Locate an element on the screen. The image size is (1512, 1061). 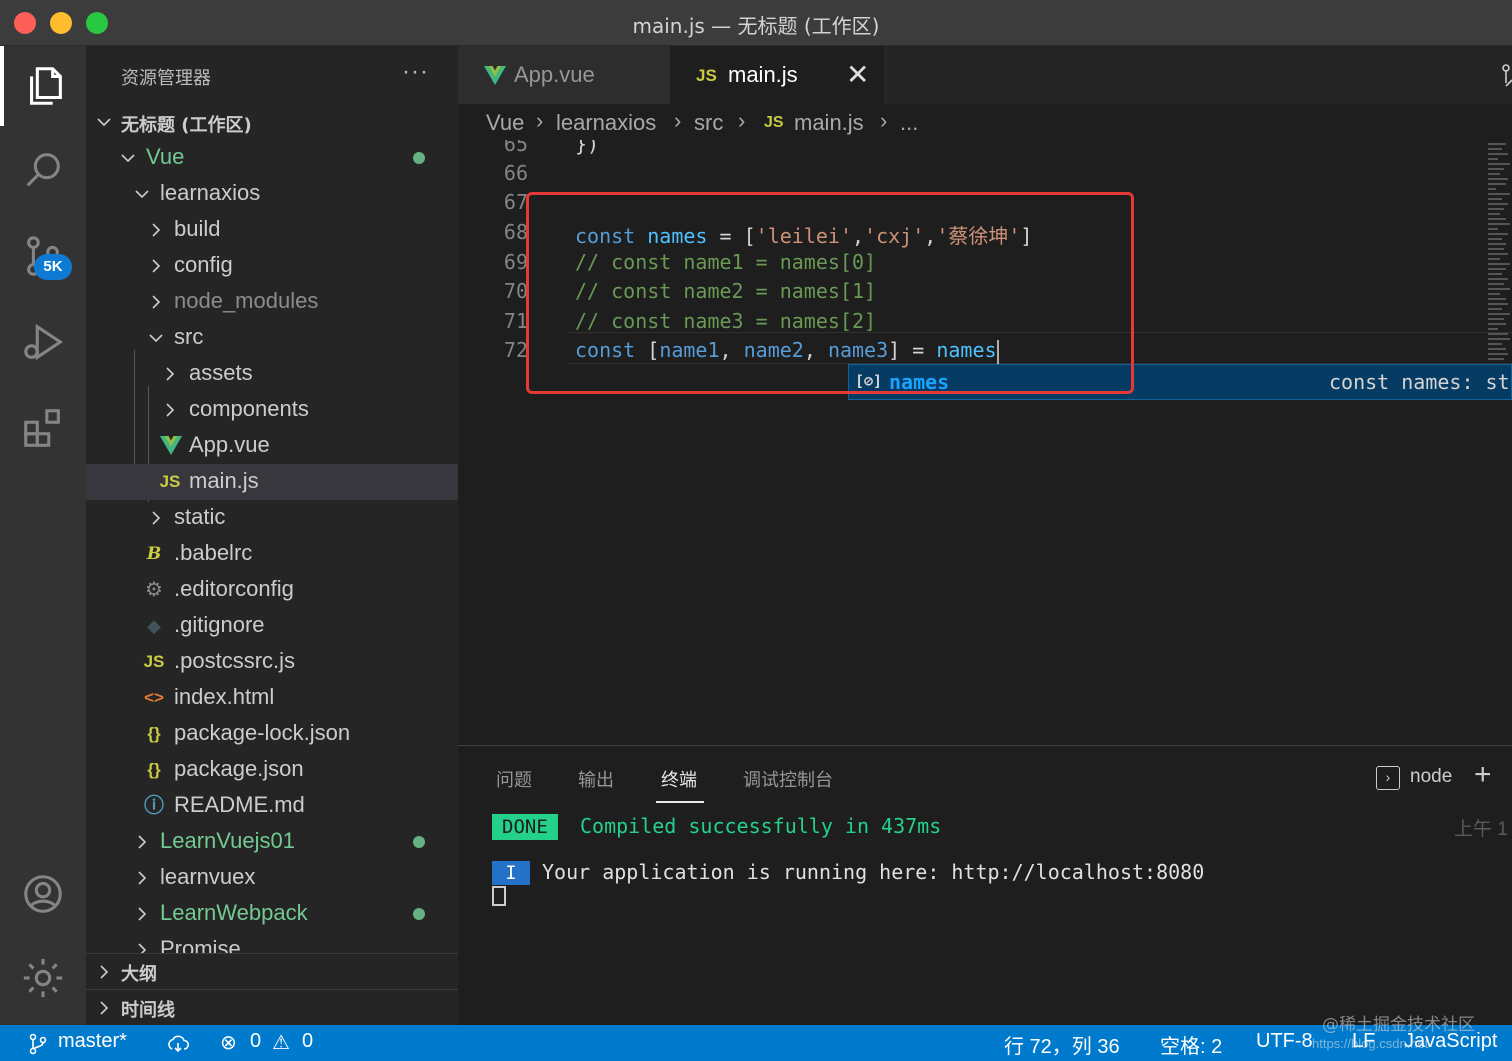
tree-item-assets: assets is located at coordinates (272, 374).